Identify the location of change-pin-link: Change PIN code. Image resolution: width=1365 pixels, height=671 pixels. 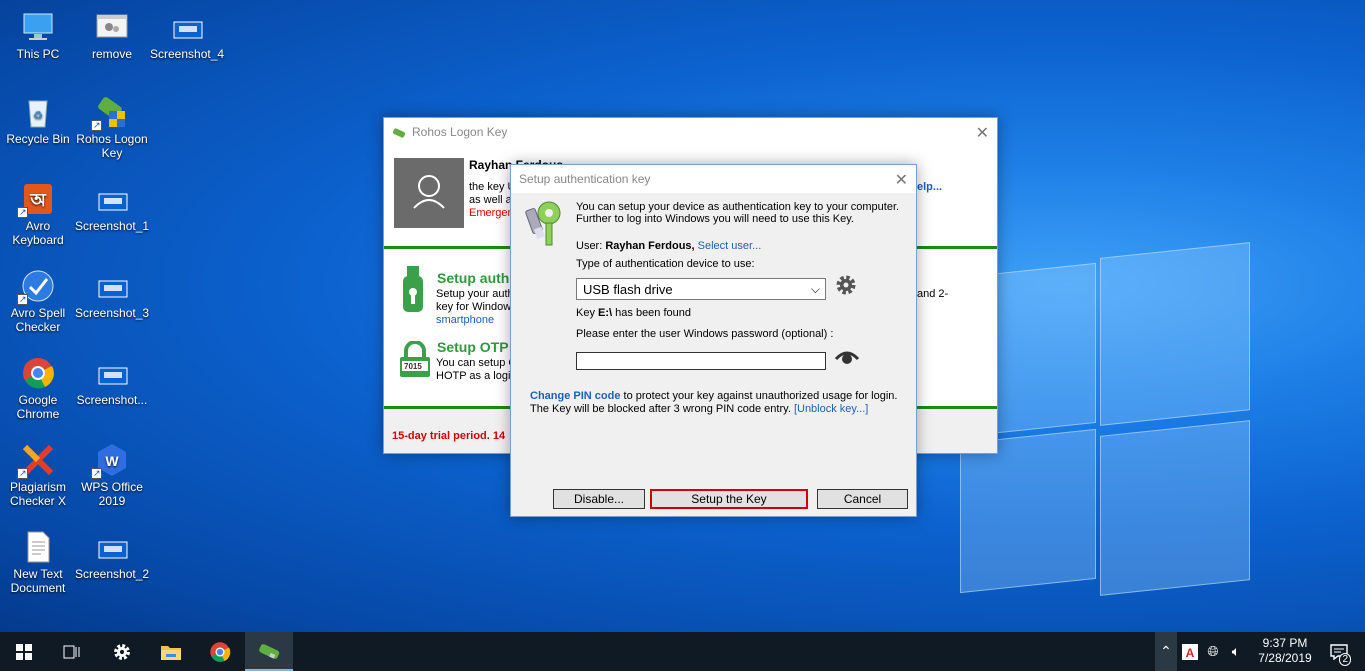
(575, 396).